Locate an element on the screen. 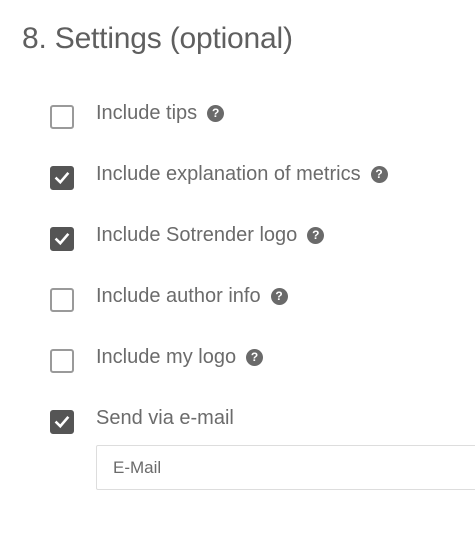 The height and width of the screenshot is (538, 475). include-sotrender-logo-checkbox is located at coordinates (62, 239).